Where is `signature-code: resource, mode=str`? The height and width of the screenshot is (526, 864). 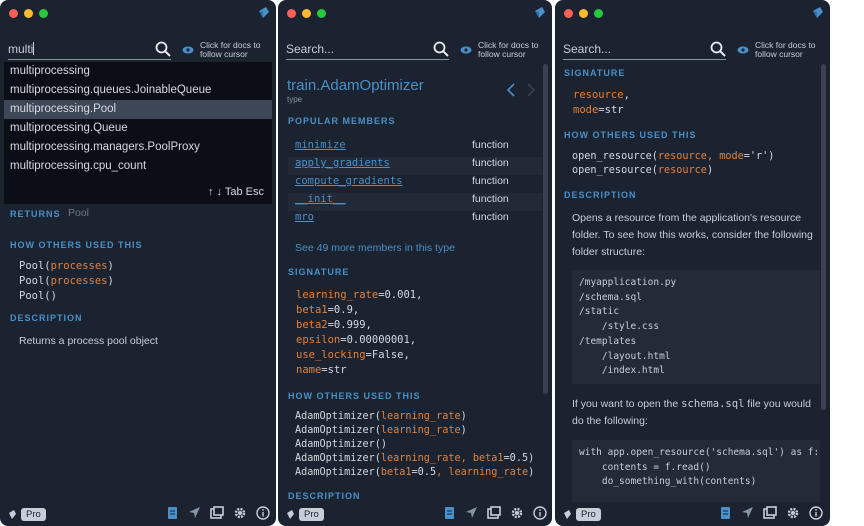
signature-code: resource, mode=str is located at coordinates (601, 103).